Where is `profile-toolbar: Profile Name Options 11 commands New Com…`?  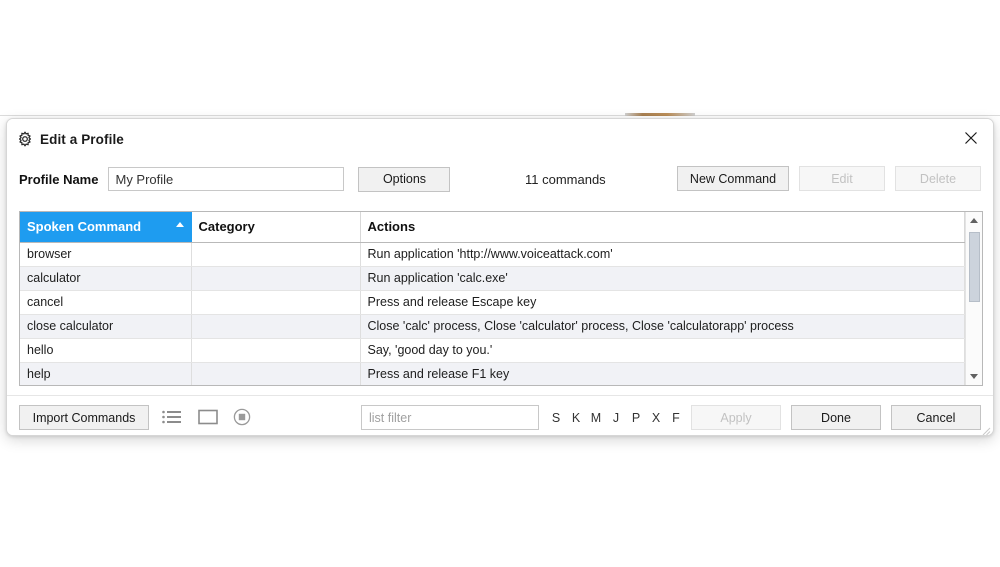
profile-toolbar: Profile Name Options 11 commands New Com… is located at coordinates (500, 179).